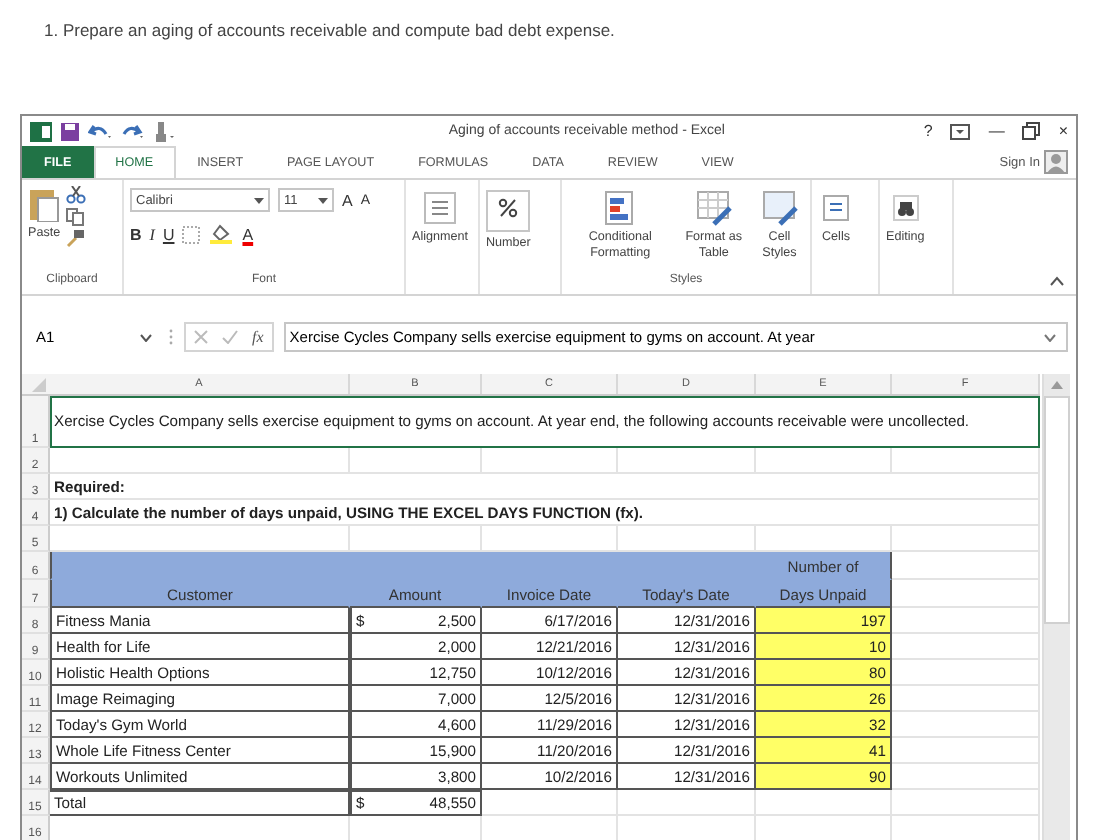 The image size is (1120, 840). I want to click on italic-button: I, so click(152, 234).